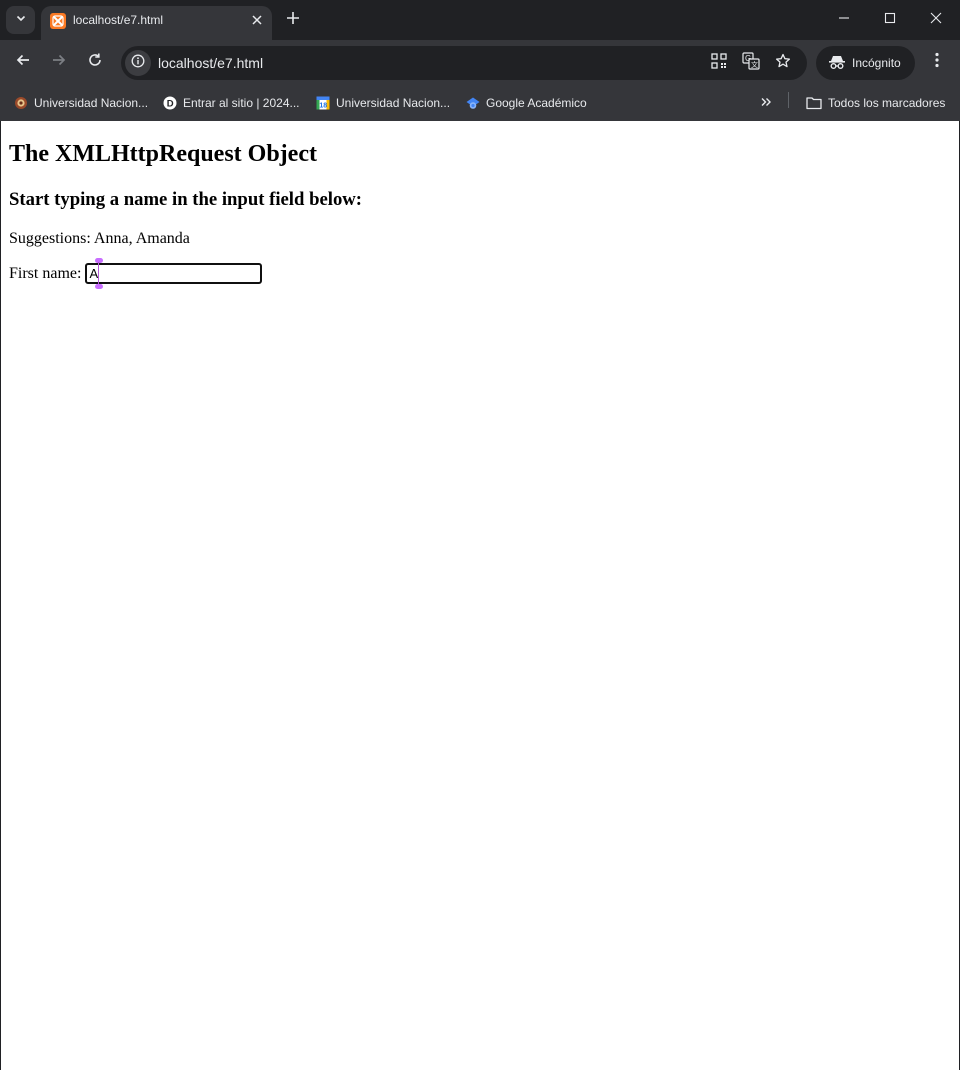 The height and width of the screenshot is (1070, 960). I want to click on tab-title: localhost/e7.html, so click(118, 20).